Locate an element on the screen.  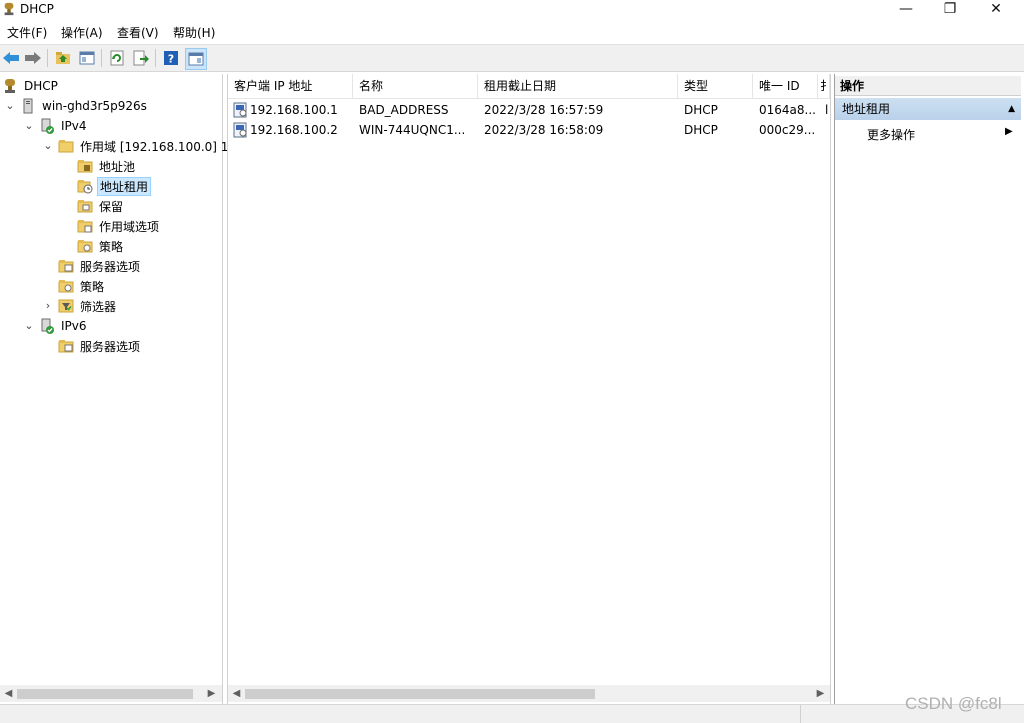
submenu-arrow-icon: ▶ is located at coordinates (1009, 131).